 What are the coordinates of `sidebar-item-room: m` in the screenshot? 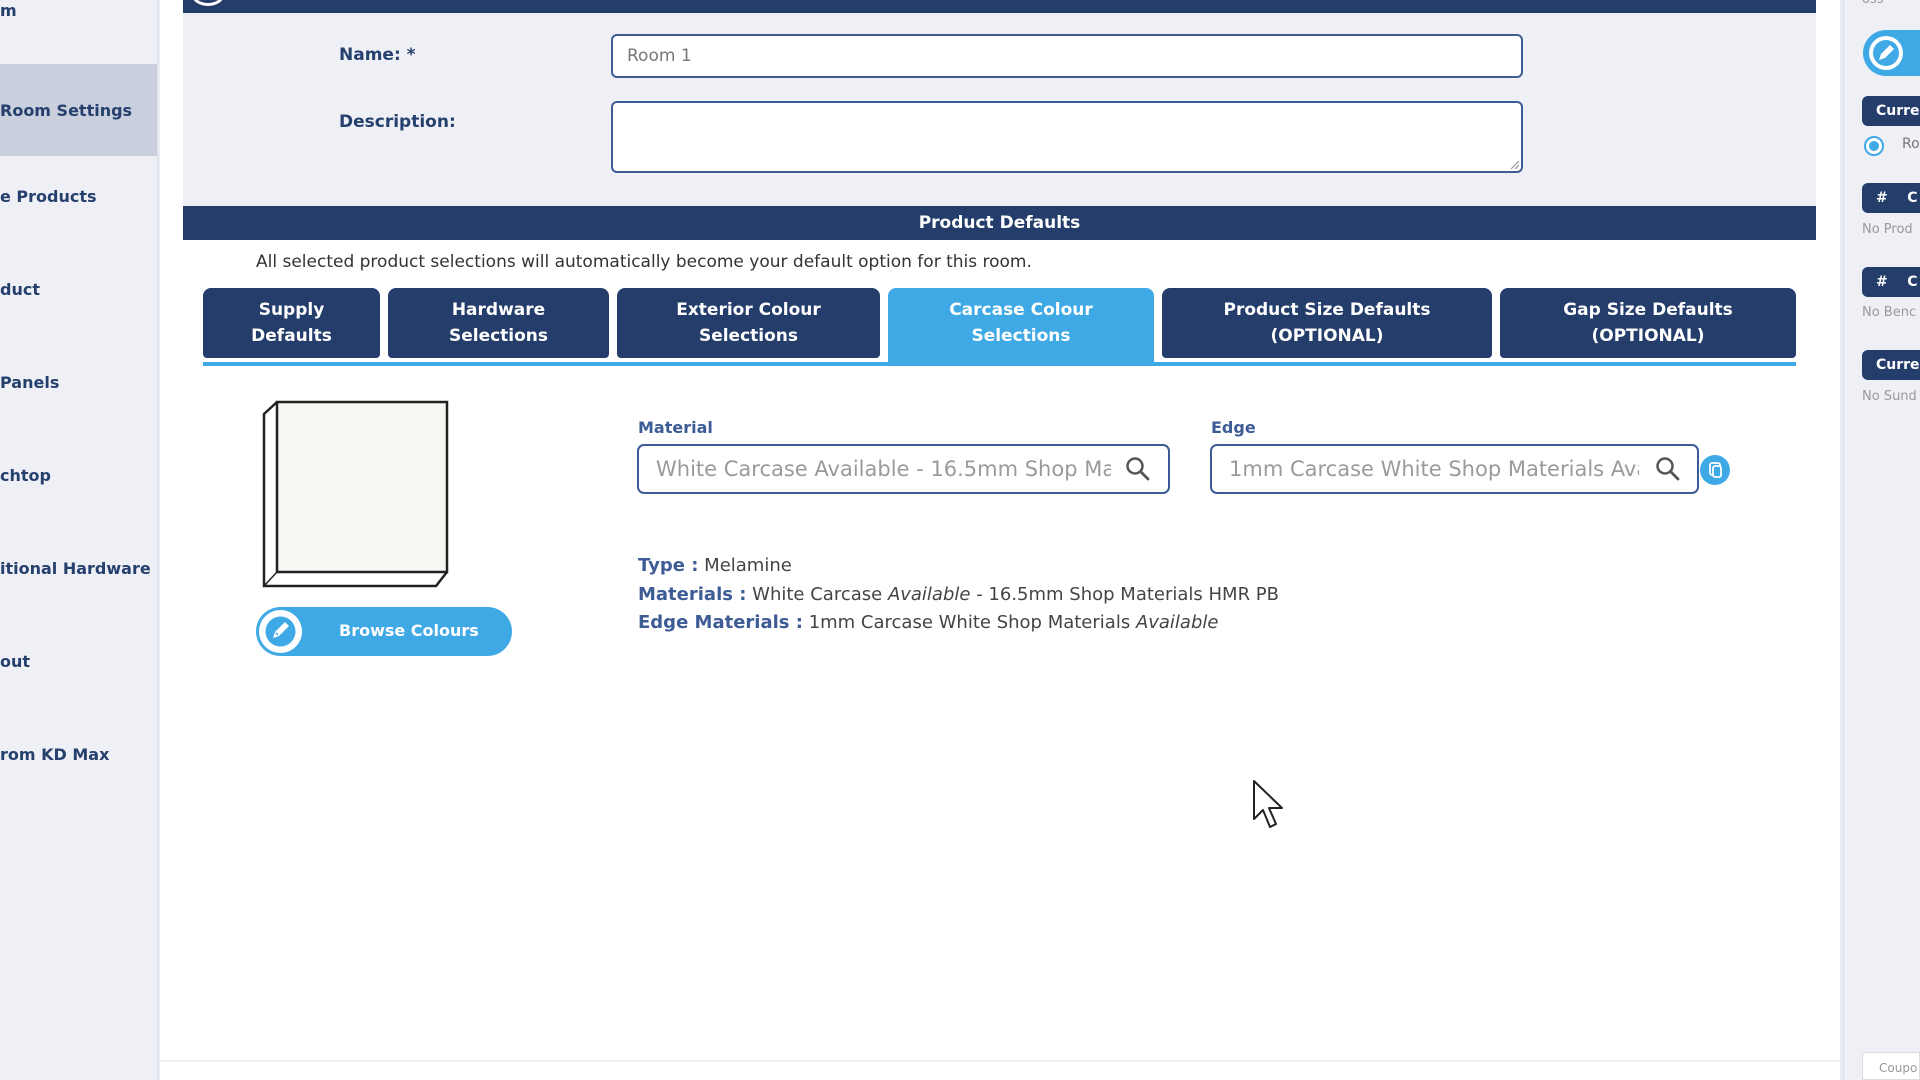 It's located at (78, 28).